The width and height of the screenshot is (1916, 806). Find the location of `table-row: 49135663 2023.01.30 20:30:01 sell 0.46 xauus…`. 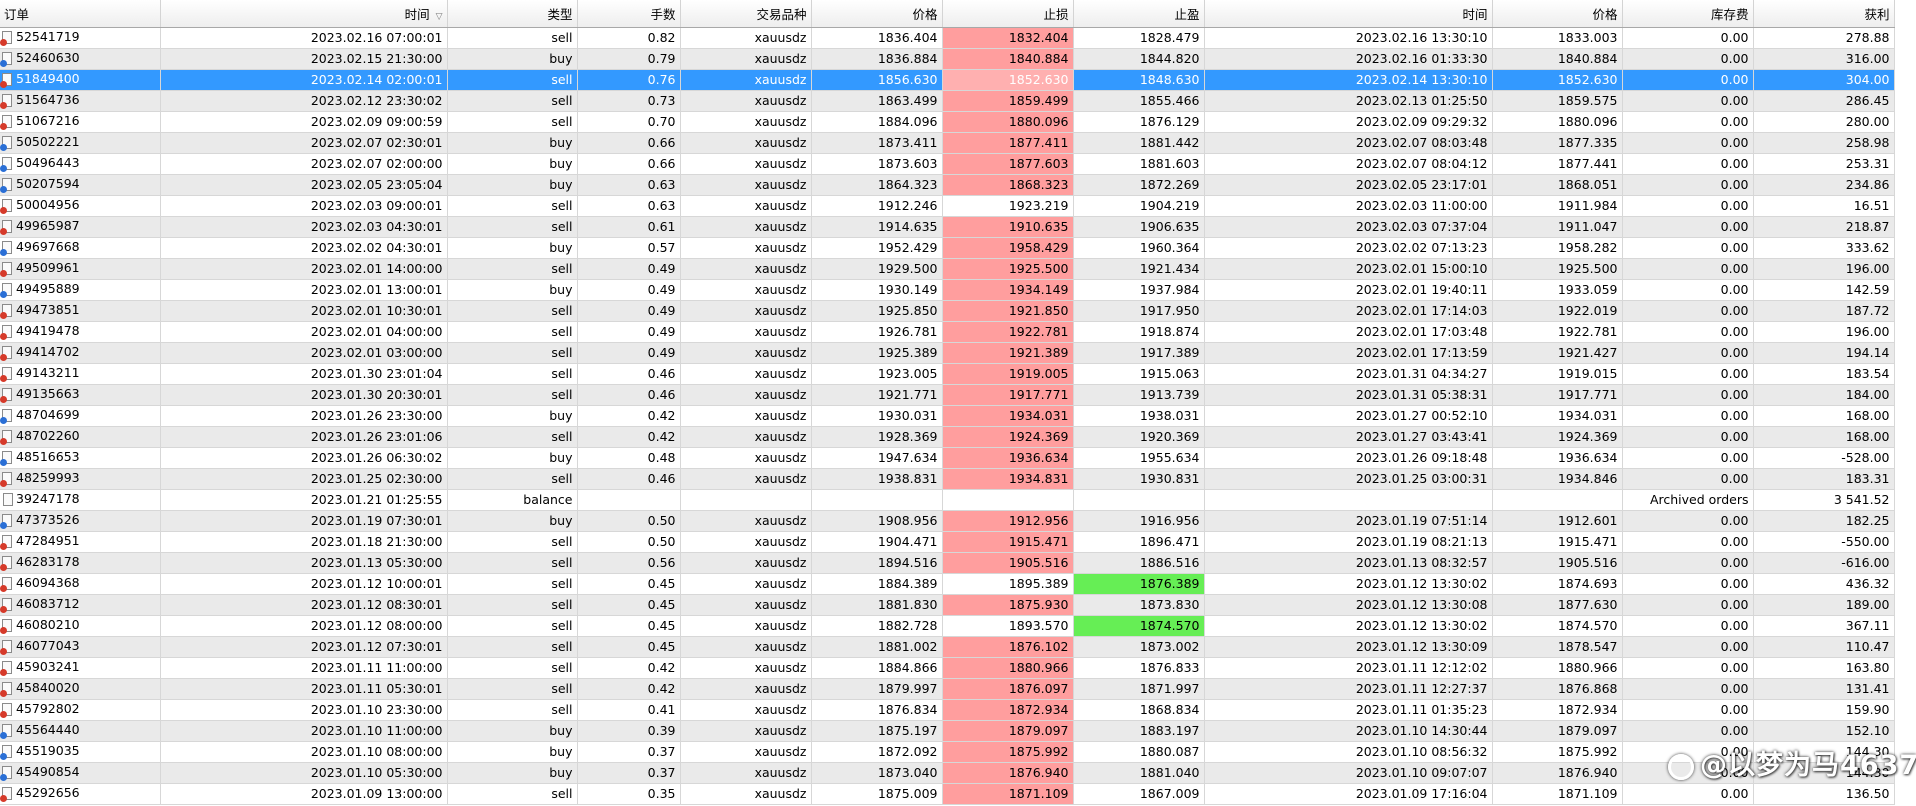

table-row: 49135663 2023.01.30 20:30:01 sell 0.46 xauus… is located at coordinates (947, 395).